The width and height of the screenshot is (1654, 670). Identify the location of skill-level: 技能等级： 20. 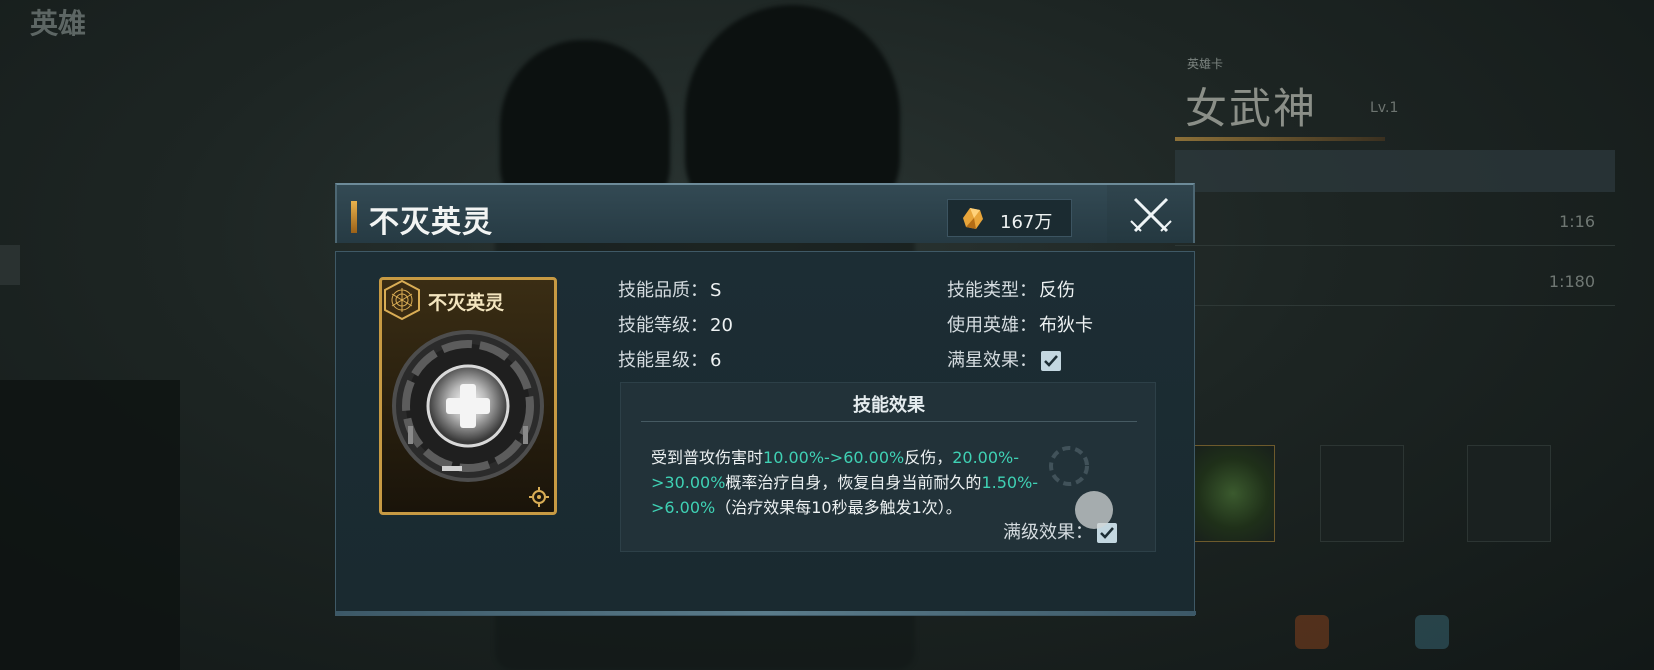
(675, 324).